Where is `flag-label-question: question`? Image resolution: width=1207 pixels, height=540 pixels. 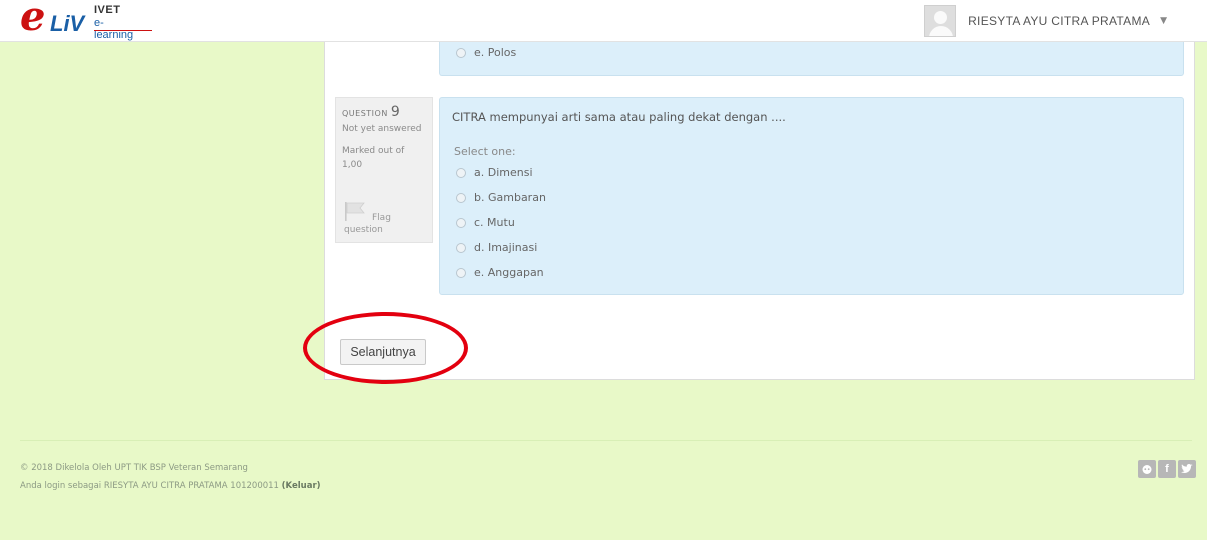
flag-label-question: question is located at coordinates (363, 230).